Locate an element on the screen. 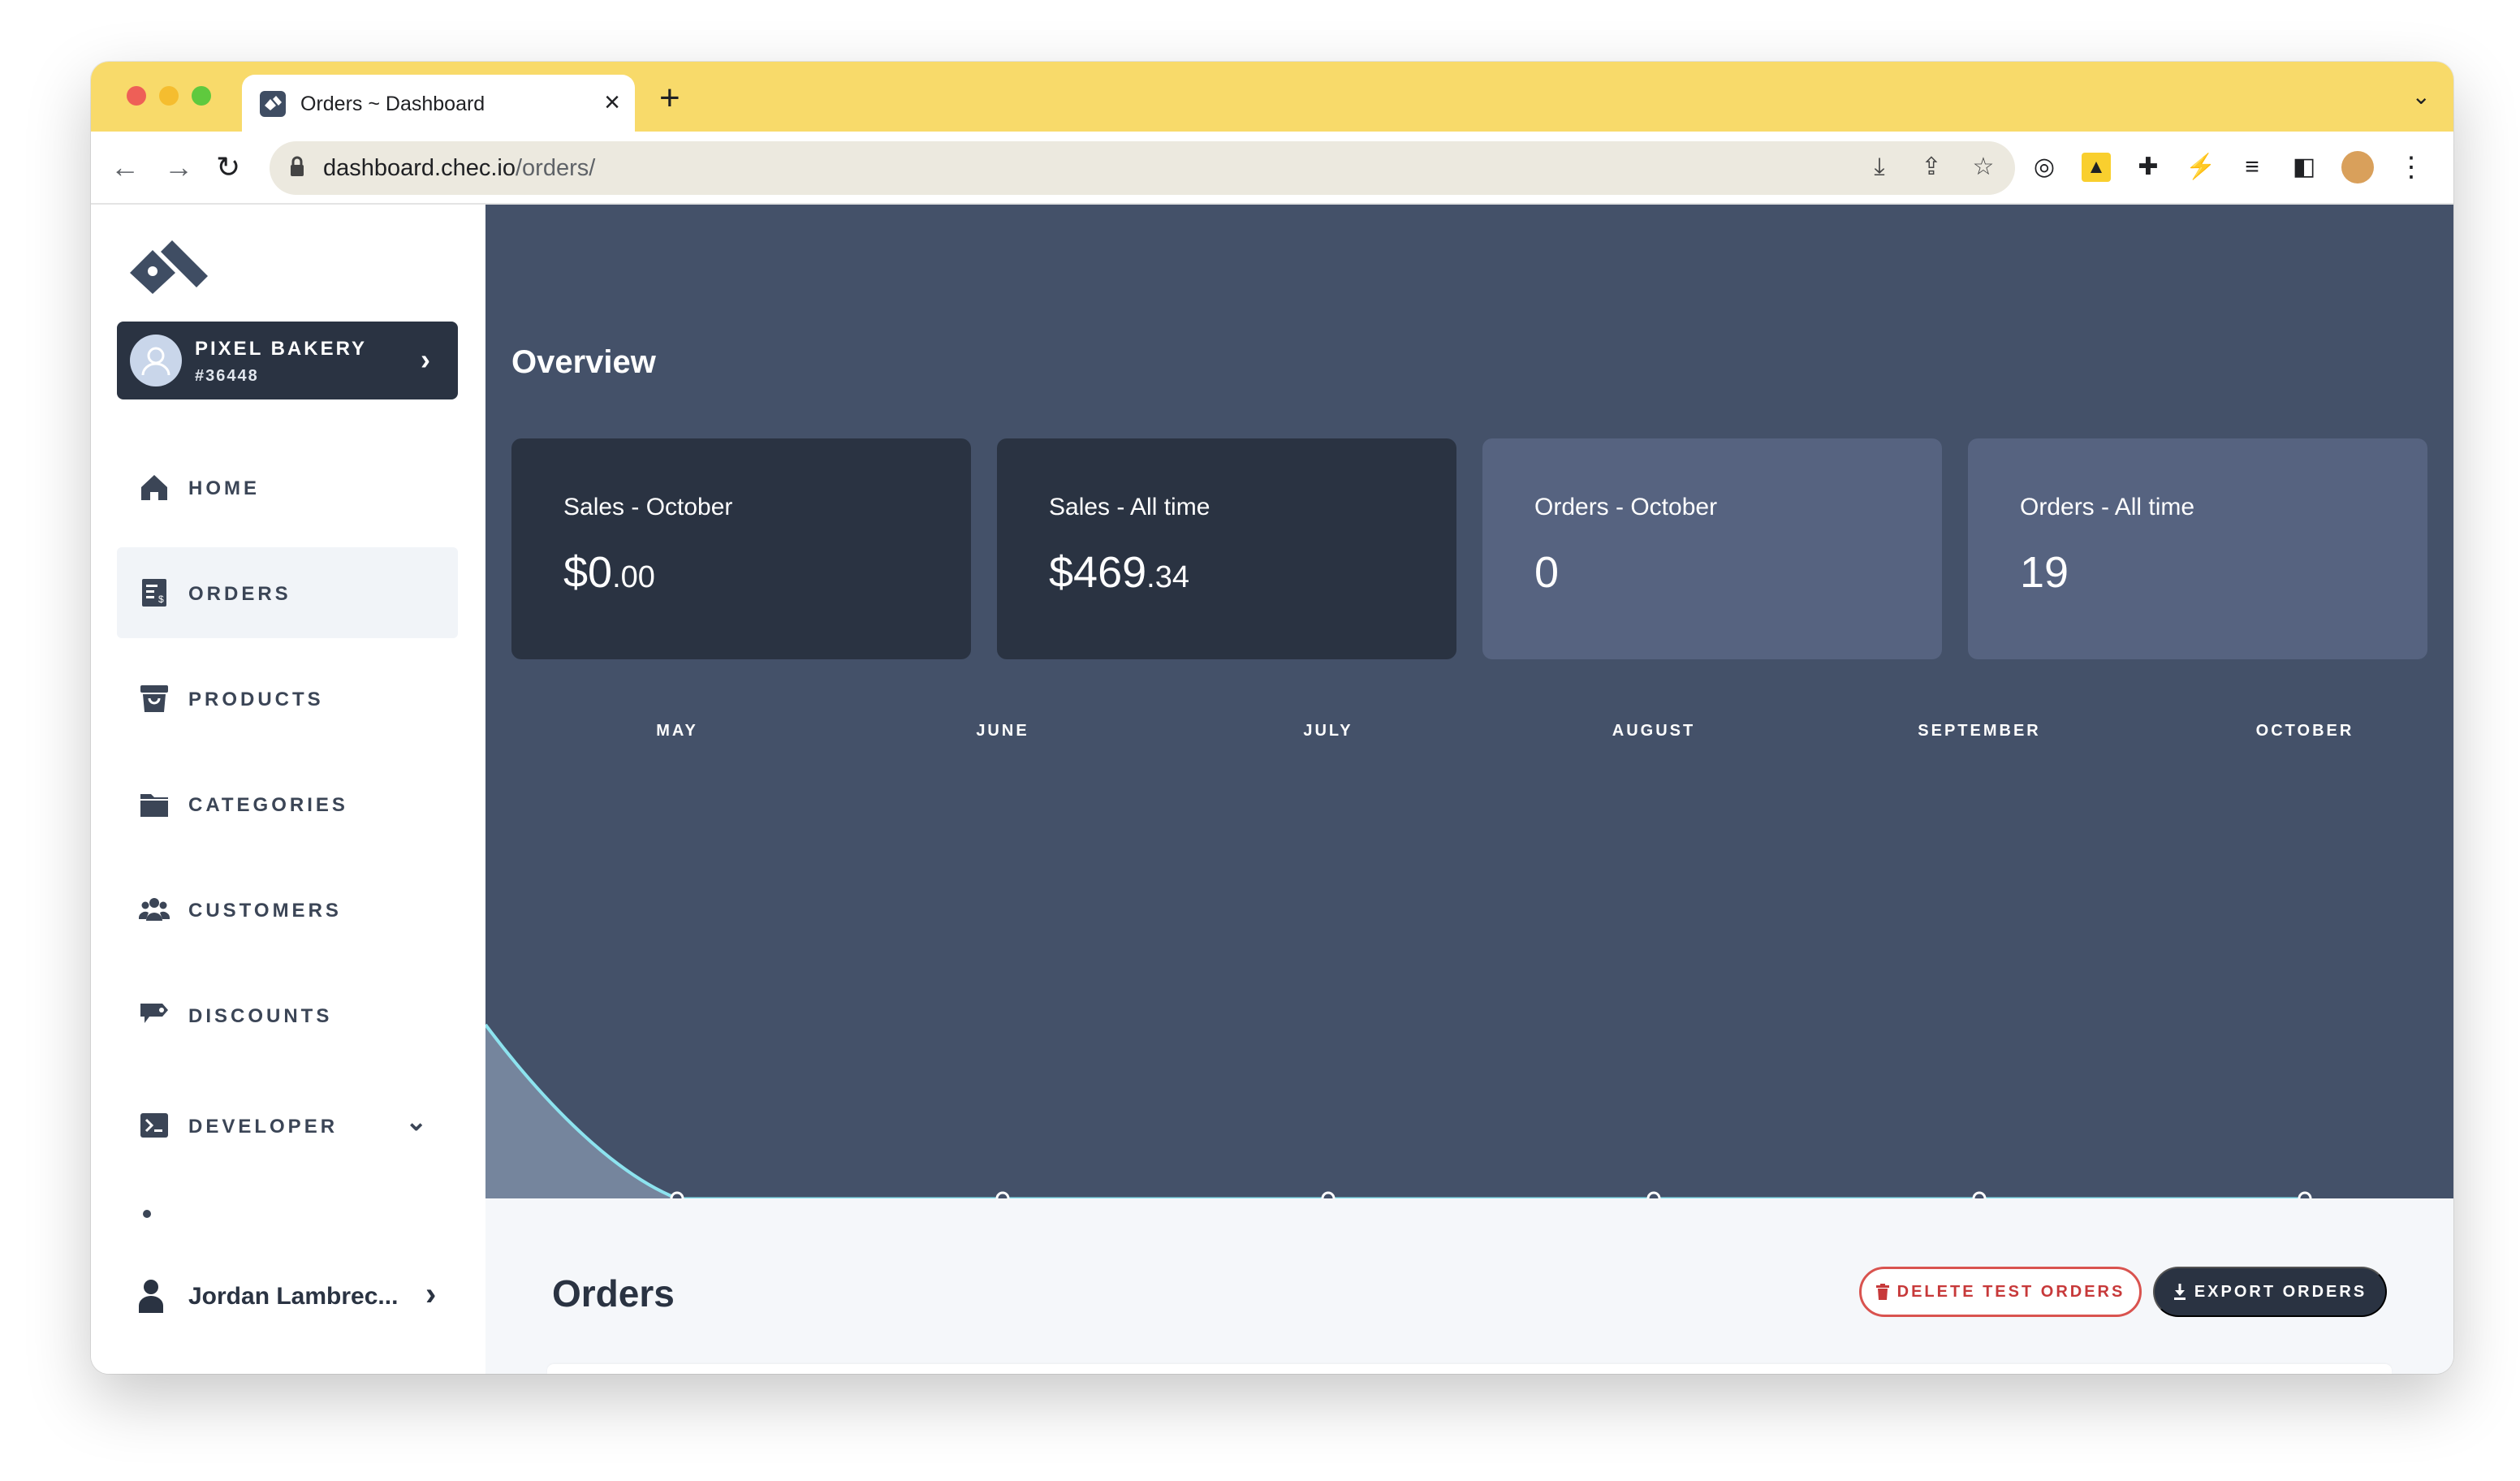  media-queue-icon: ≡ is located at coordinates (2252, 167).